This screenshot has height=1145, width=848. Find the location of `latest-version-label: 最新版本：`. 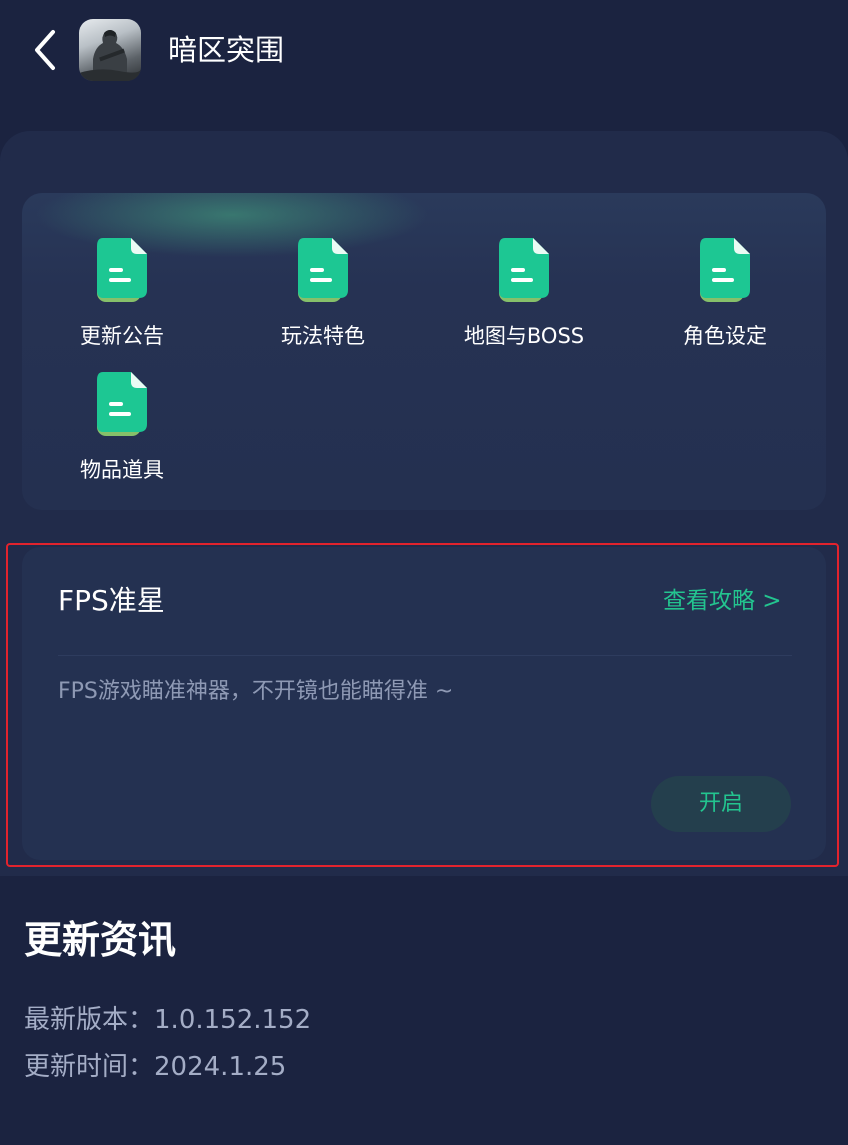

latest-version-label: 最新版本： is located at coordinates (89, 1020).